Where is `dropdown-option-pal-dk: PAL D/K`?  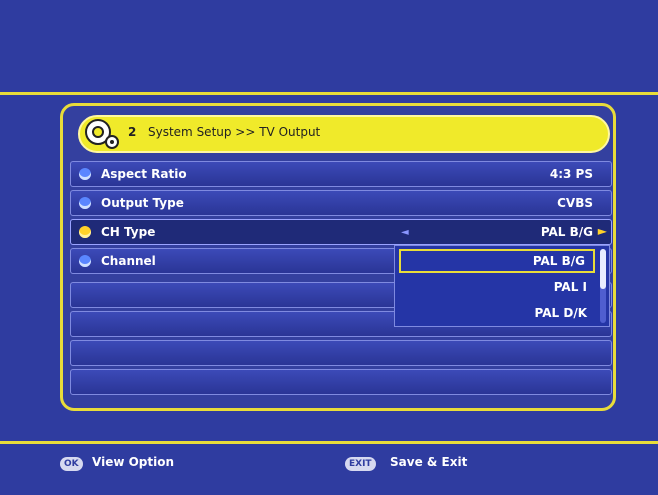
dropdown-option-pal-dk: PAL D/K is located at coordinates (497, 313).